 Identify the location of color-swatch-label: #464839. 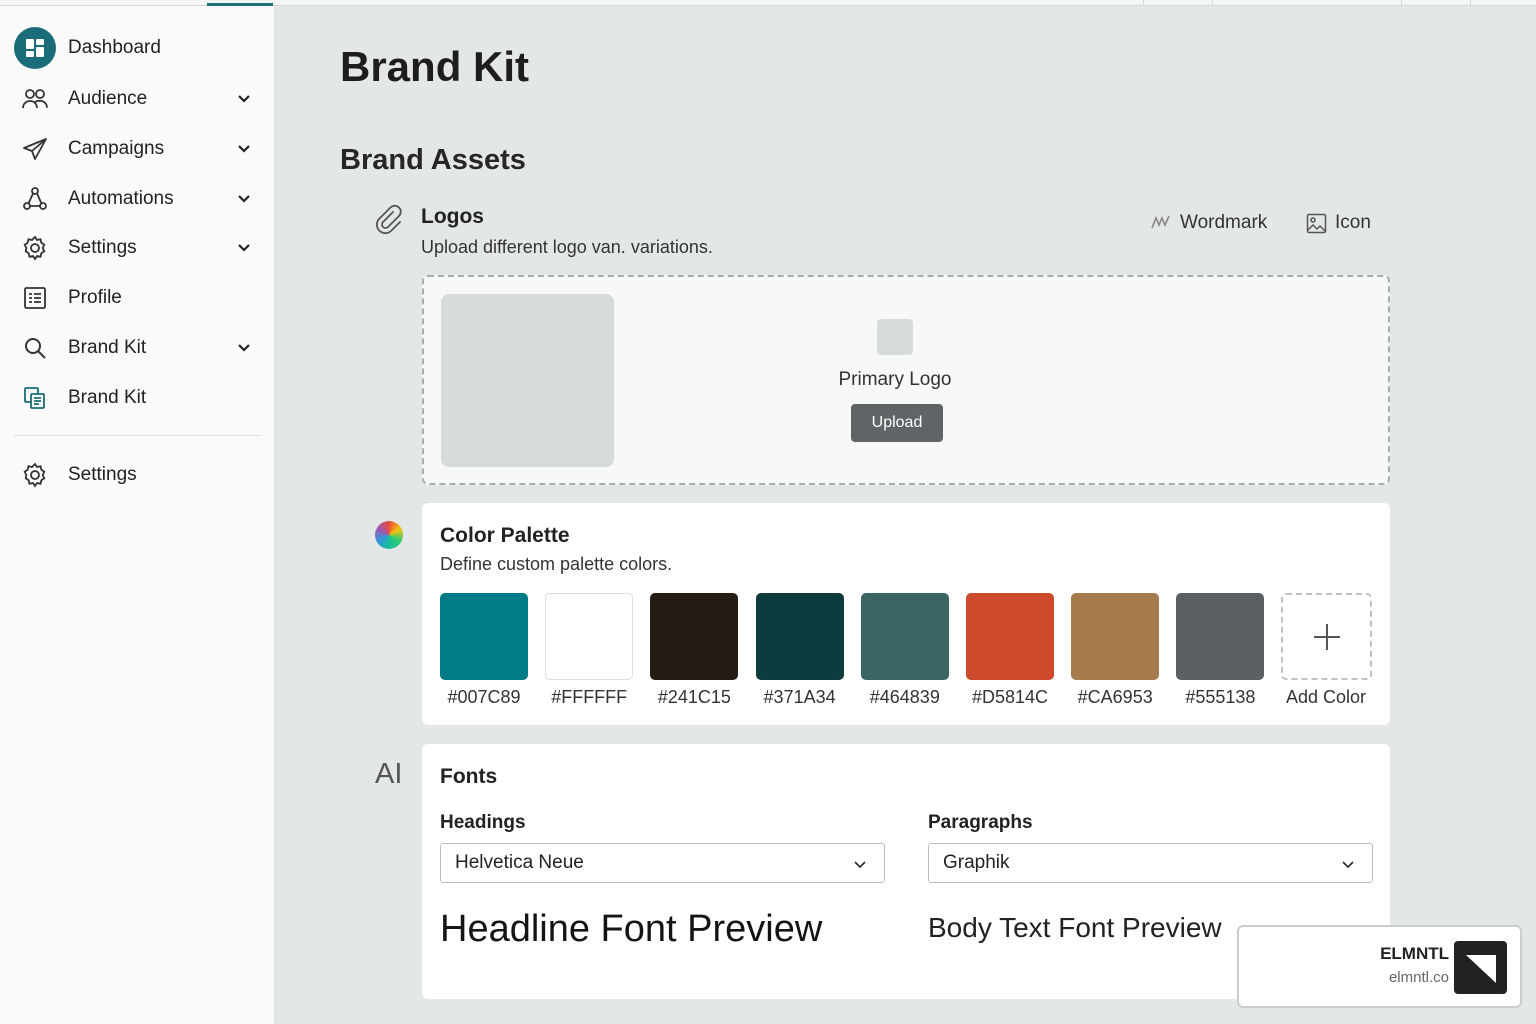
(904, 697).